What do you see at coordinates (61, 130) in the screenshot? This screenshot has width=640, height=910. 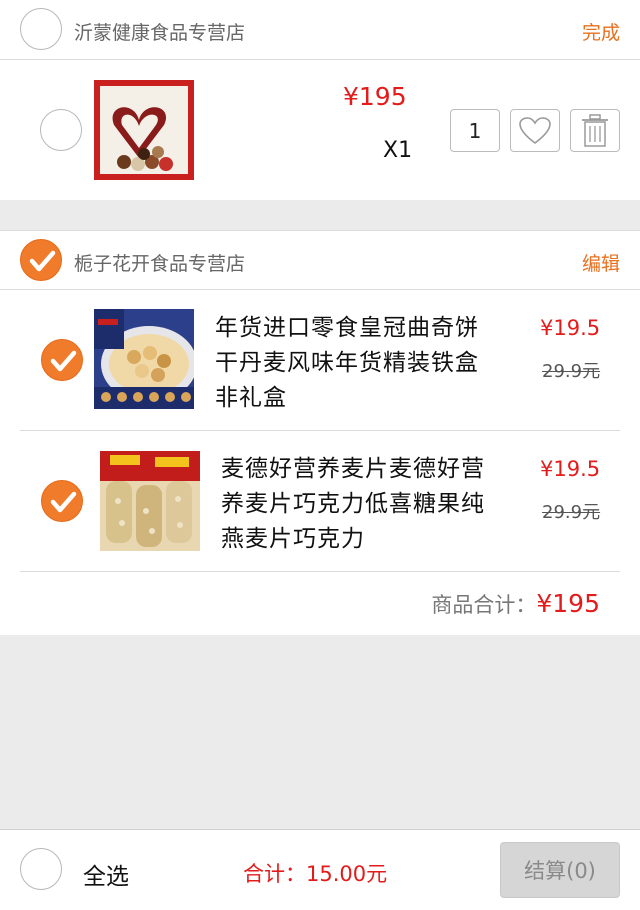 I see `shop-1-item-select-radio` at bounding box center [61, 130].